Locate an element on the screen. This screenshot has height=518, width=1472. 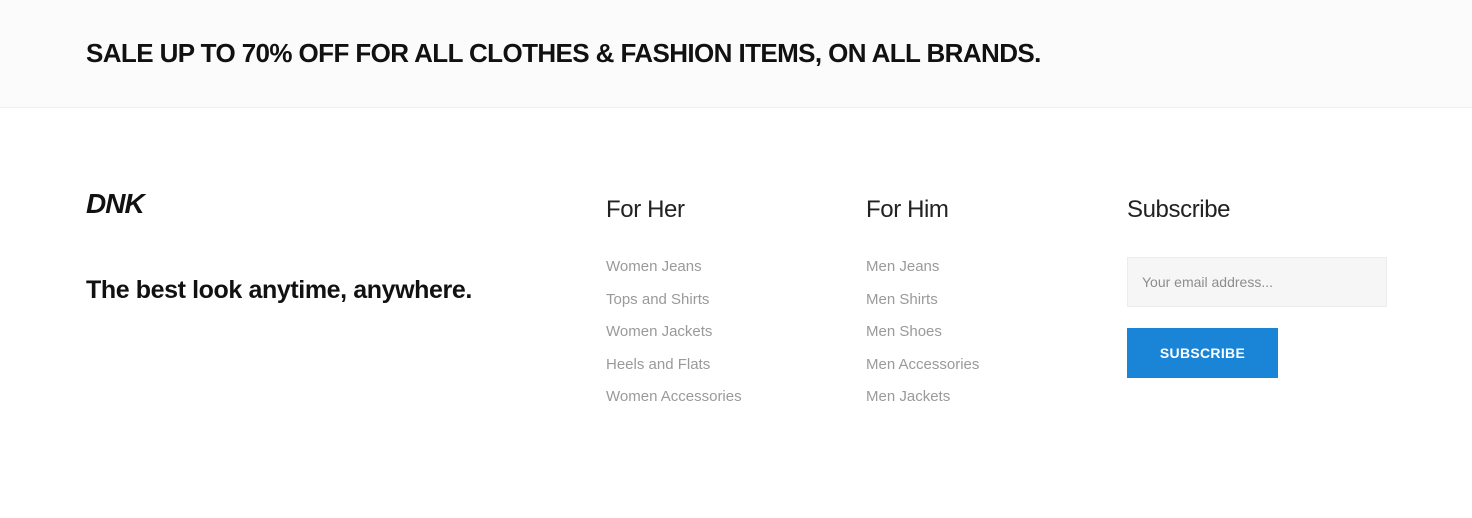
list-item: Men Jackets is located at coordinates (922, 403).